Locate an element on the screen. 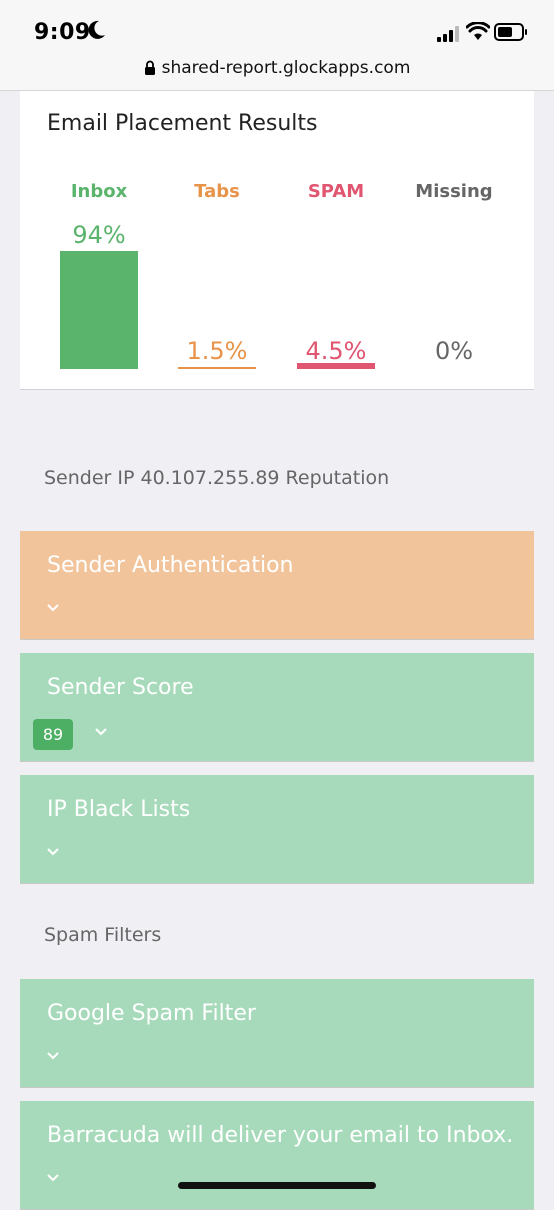  value-spam: 4.5% is located at coordinates (336, 351).